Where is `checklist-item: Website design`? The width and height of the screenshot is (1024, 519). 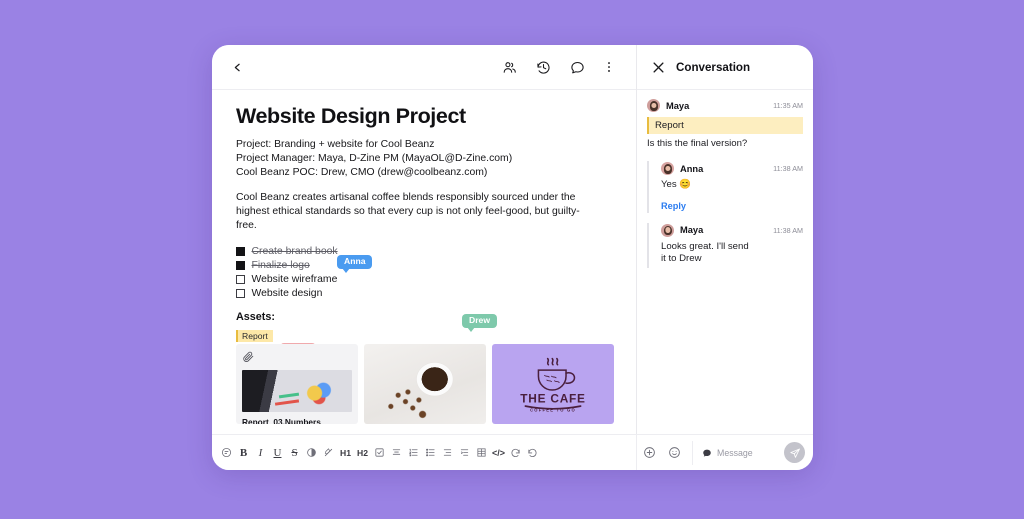 checklist-item: Website design is located at coordinates (426, 294).